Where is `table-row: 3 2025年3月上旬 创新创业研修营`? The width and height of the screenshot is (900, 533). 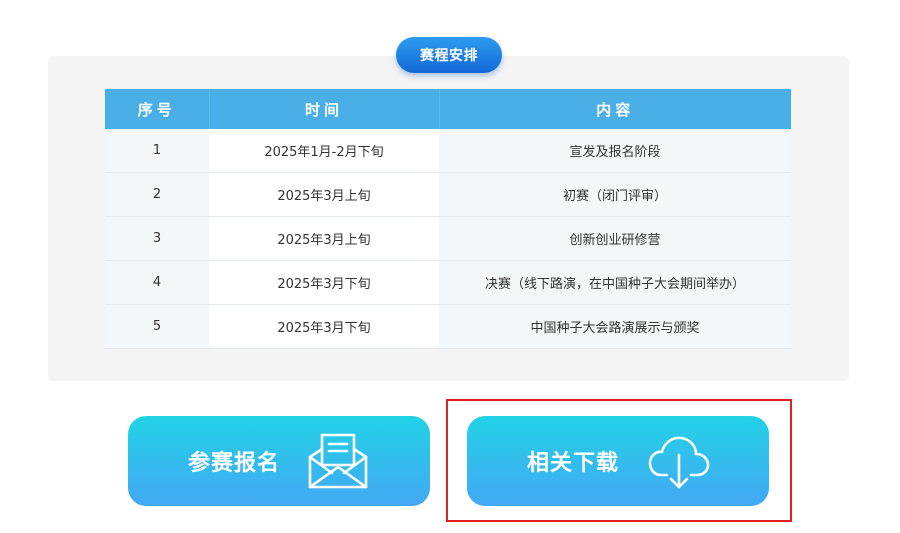
table-row: 3 2025年3月上旬 创新创业研修营 is located at coordinates (448, 238).